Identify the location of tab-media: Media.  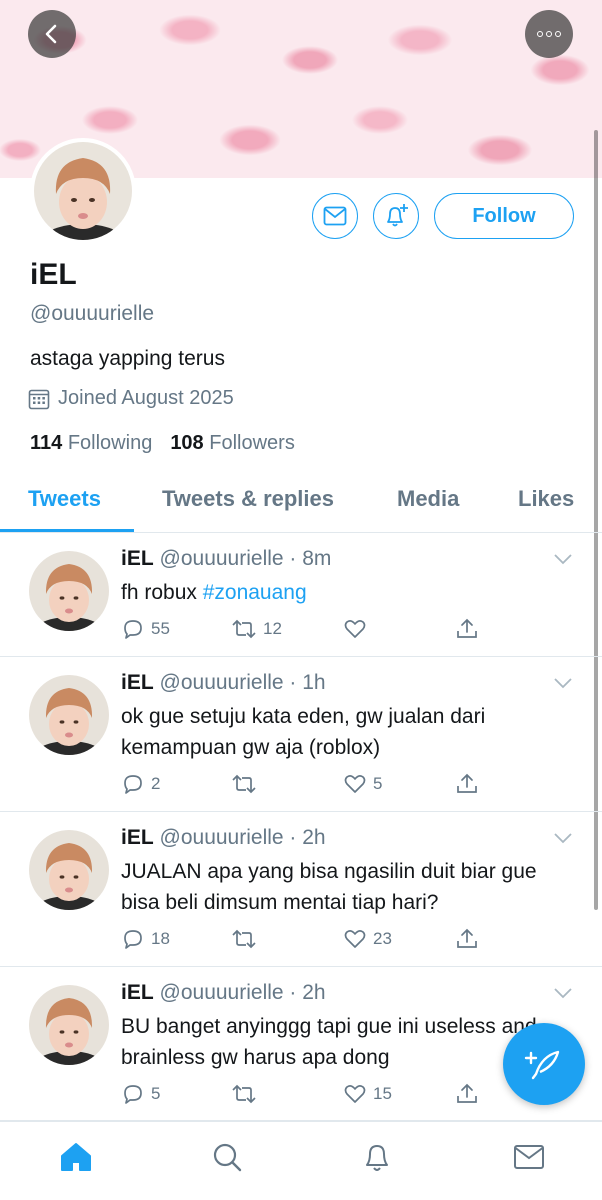
(428, 499).